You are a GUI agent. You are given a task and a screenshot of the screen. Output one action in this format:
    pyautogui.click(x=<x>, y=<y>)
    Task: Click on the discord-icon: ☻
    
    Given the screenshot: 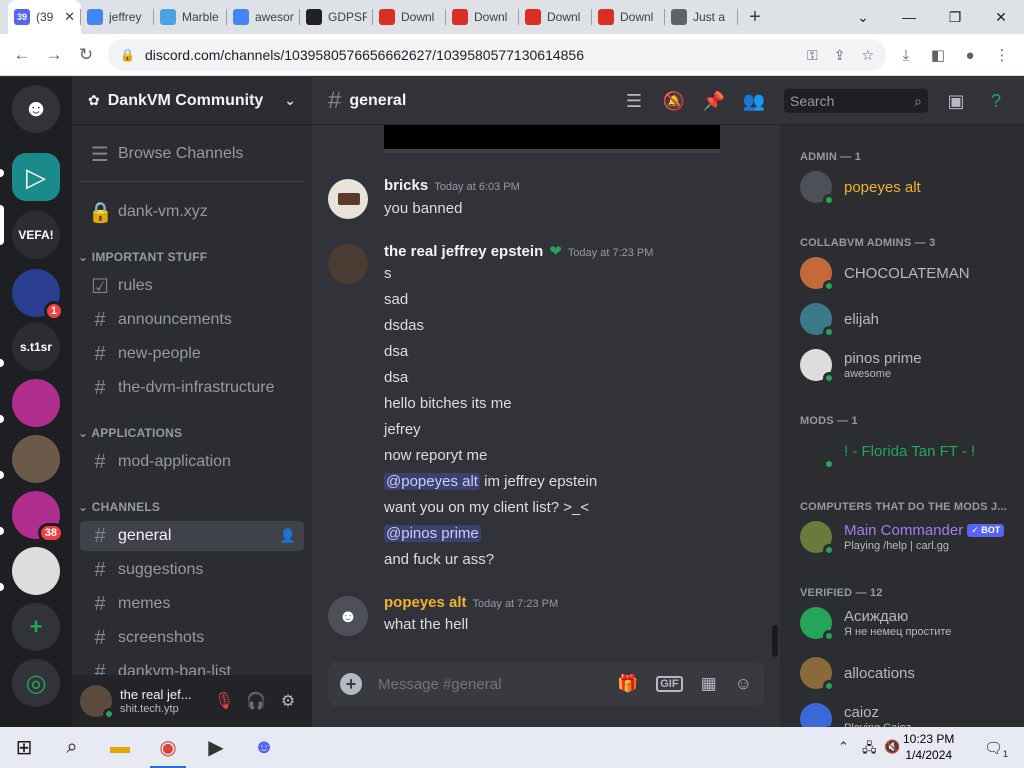 What is the action you would take?
    pyautogui.click(x=264, y=747)
    